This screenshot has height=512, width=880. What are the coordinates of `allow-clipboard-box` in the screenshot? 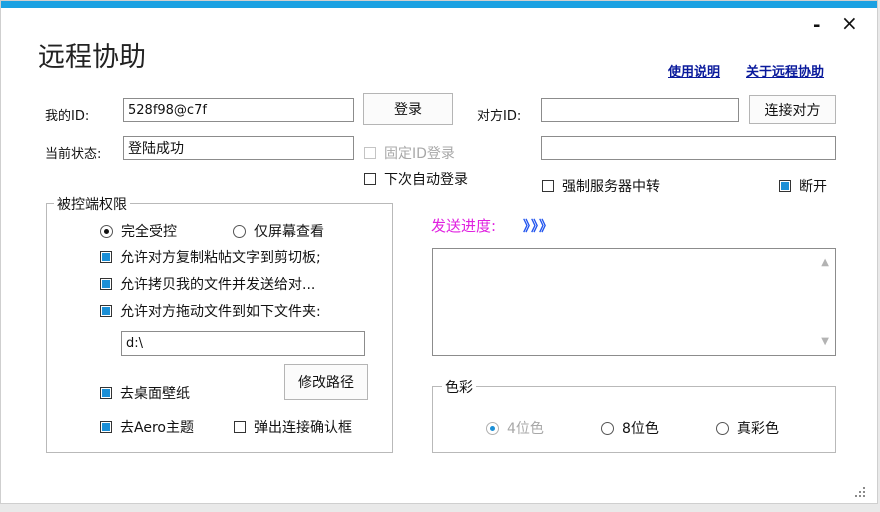 It's located at (106, 257).